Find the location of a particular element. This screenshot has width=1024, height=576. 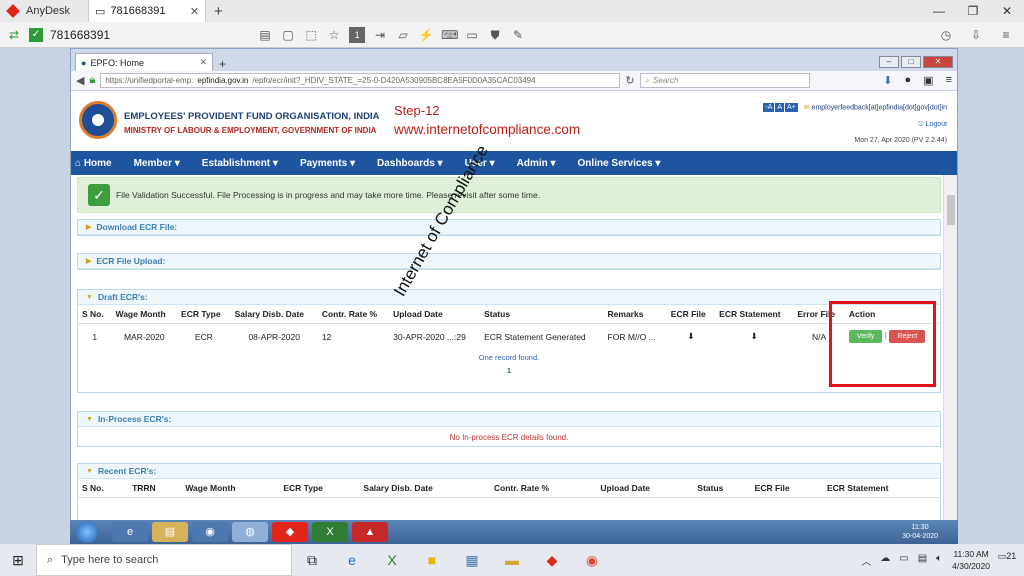

close-window-button: ✕ is located at coordinates (1007, 11).